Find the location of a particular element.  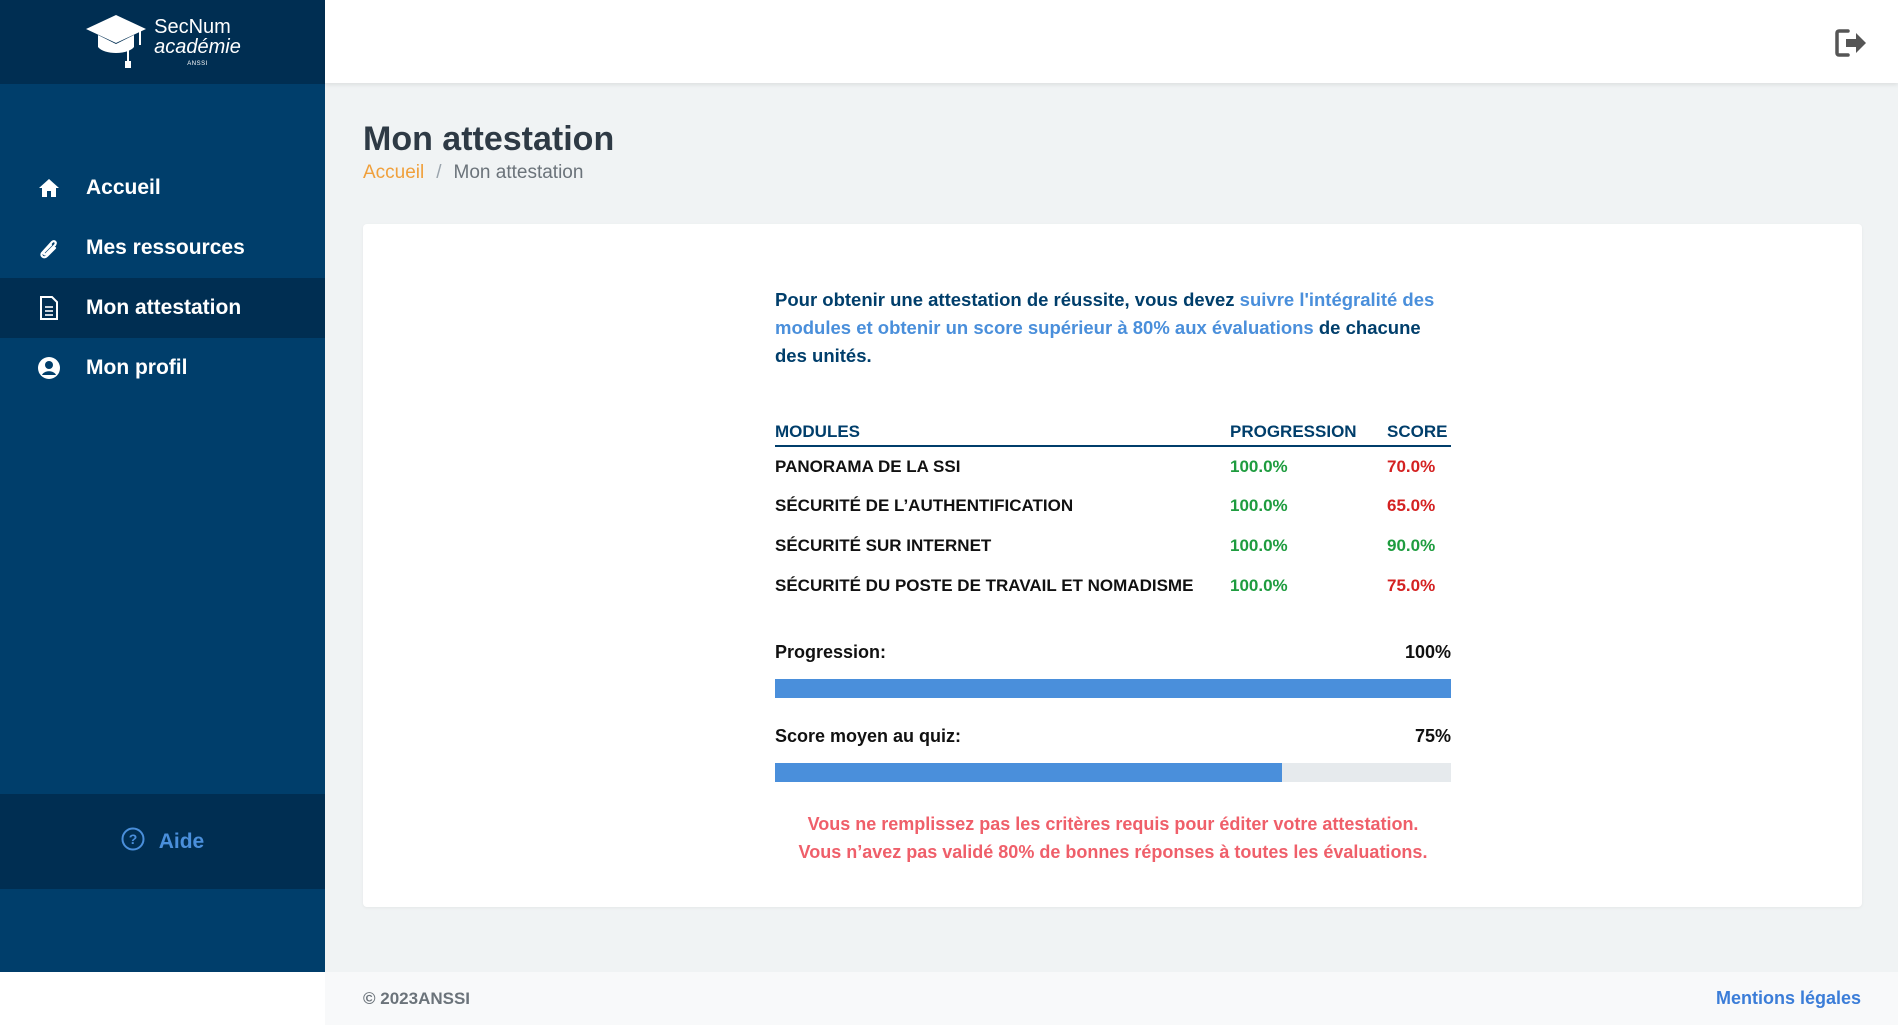

table-row: PANORAMA DE LA SSI 100.0% 70.0% is located at coordinates (1113, 466).